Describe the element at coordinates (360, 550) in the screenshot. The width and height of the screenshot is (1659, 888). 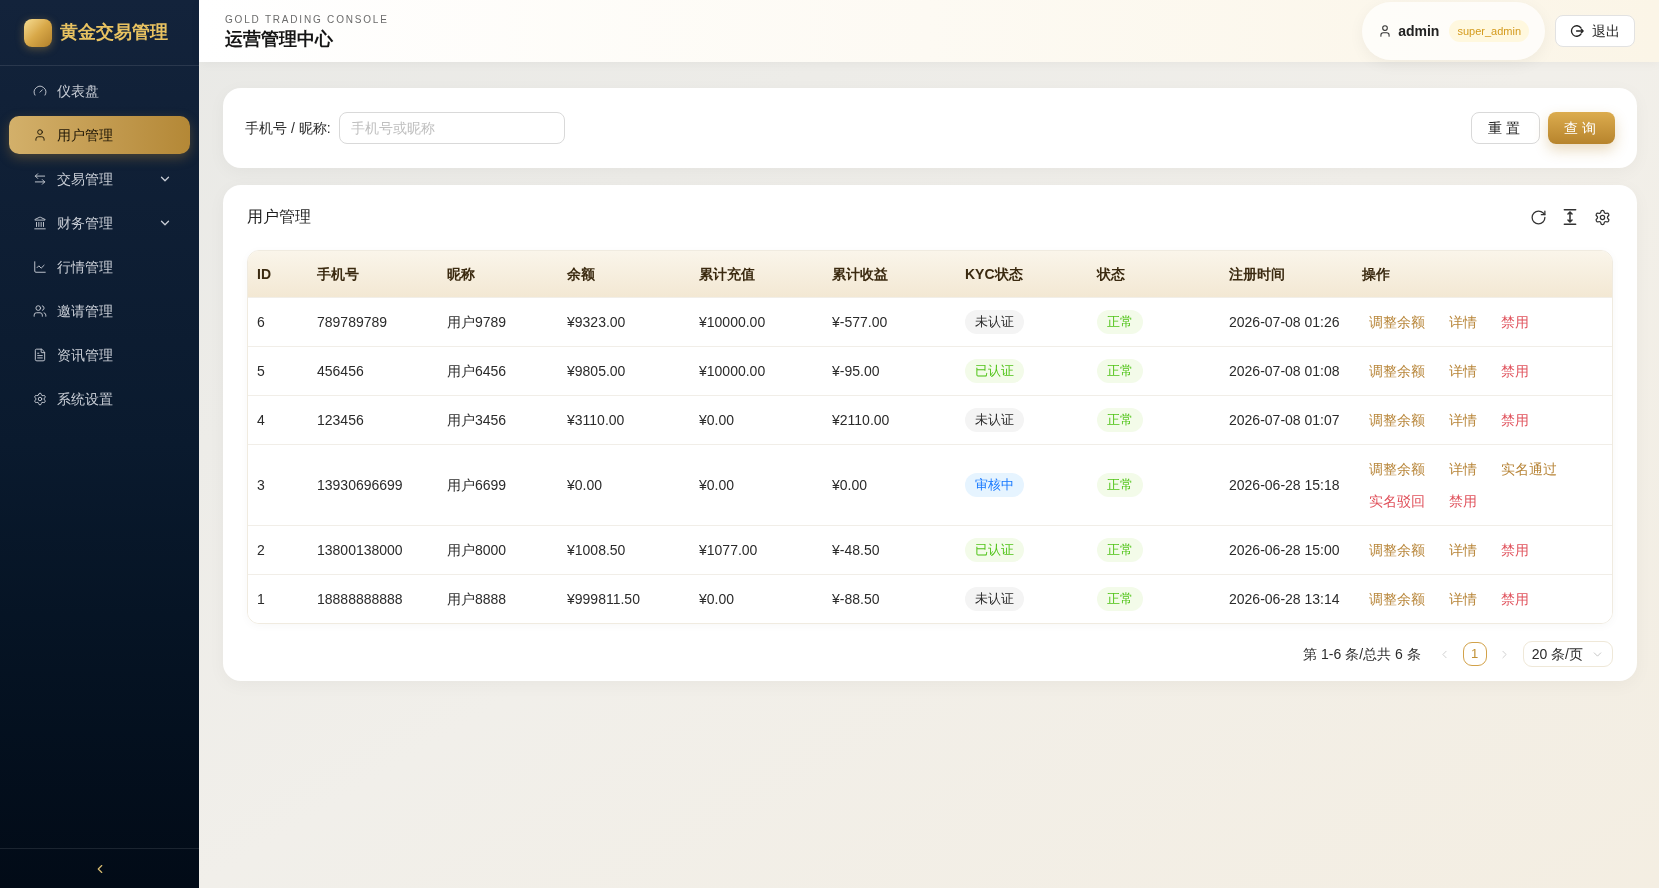
I see `table-cell-text: 13800138000` at that location.